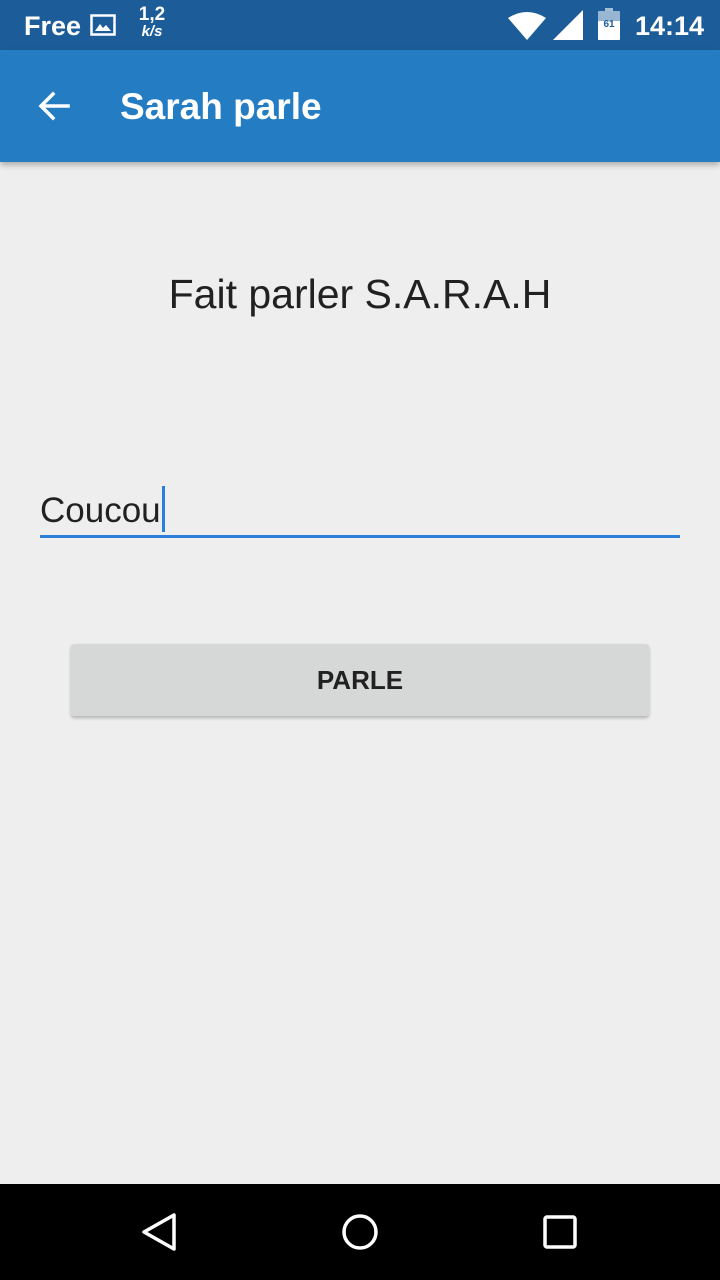  I want to click on input-text: Coucou, so click(100, 510).